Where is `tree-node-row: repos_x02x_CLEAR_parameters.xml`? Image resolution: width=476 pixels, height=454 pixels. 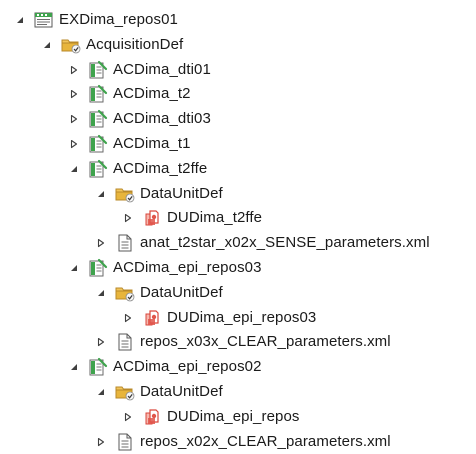 tree-node-row: repos_x02x_CLEAR_parameters.xml is located at coordinates (243, 442).